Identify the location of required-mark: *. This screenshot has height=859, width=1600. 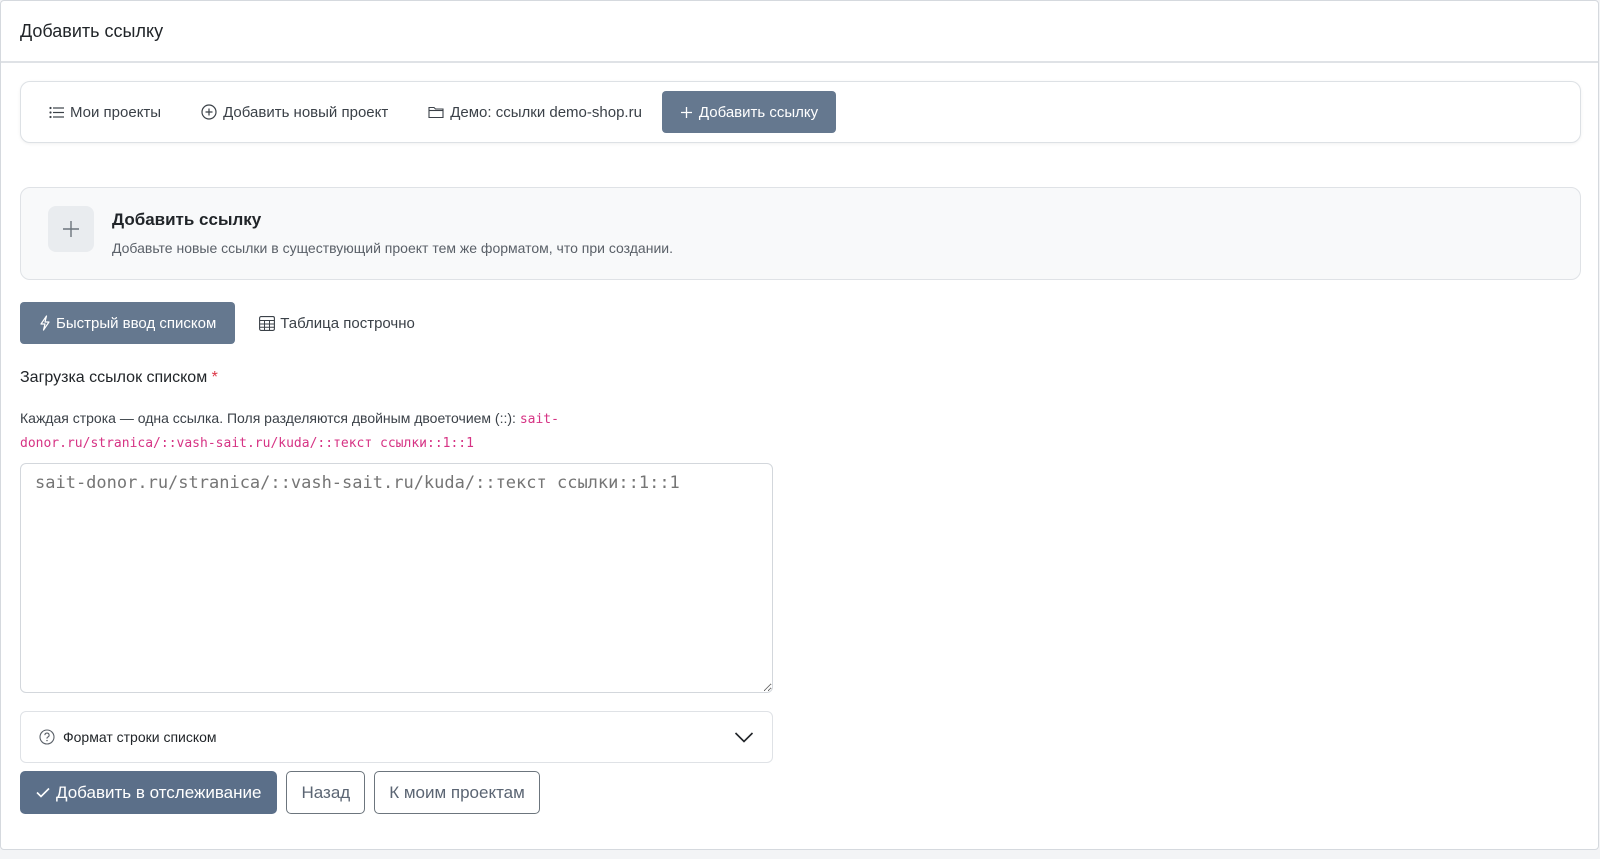
(214, 377).